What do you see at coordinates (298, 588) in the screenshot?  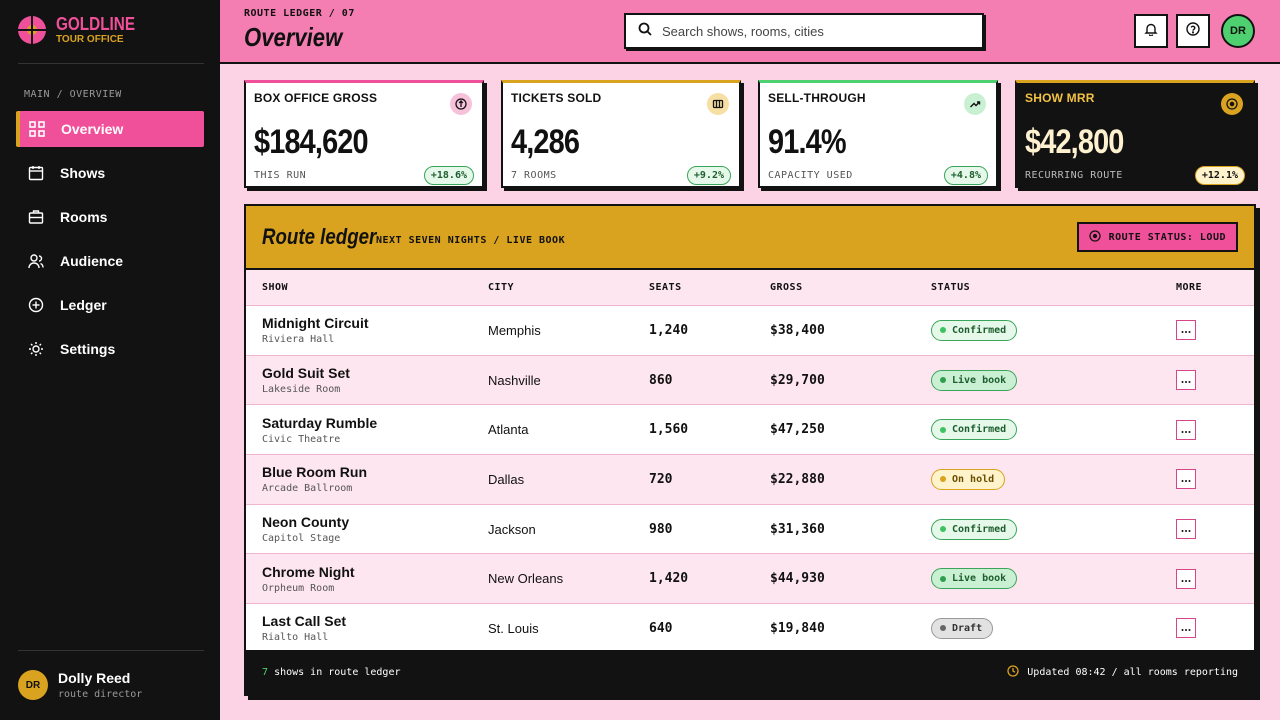 I see `room-name: Orpheum Room` at bounding box center [298, 588].